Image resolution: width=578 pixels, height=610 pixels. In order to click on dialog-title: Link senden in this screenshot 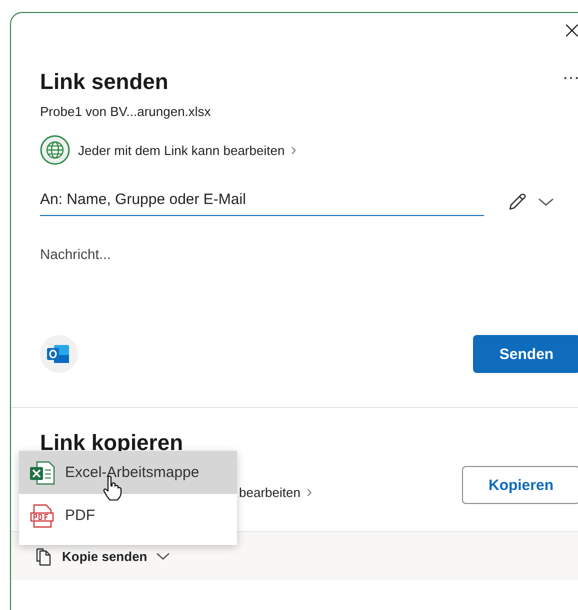, I will do `click(104, 82)`.